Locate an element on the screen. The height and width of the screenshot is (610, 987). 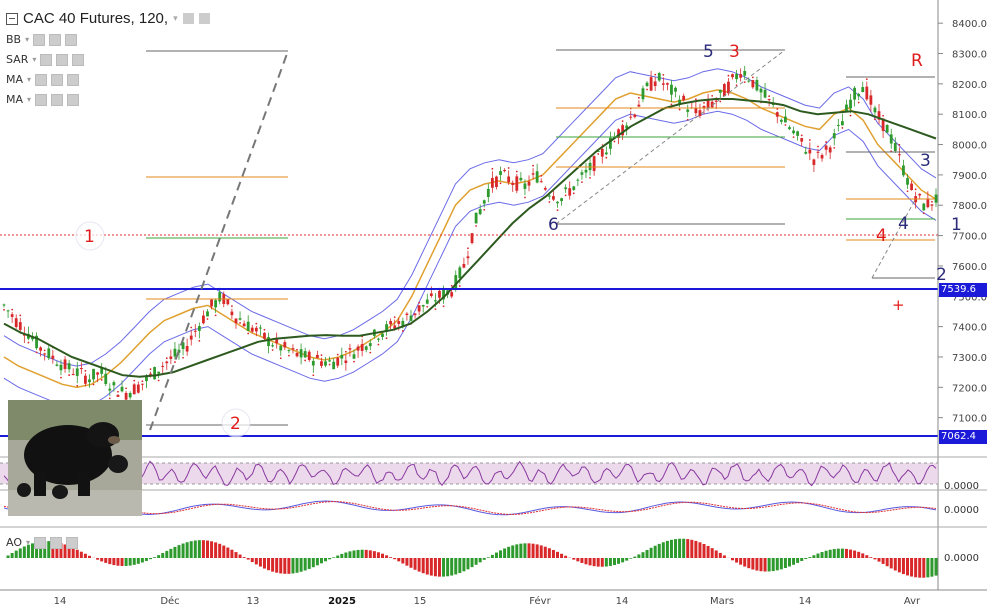
price-tick-label: 8100.0 is located at coordinates (969, 115).